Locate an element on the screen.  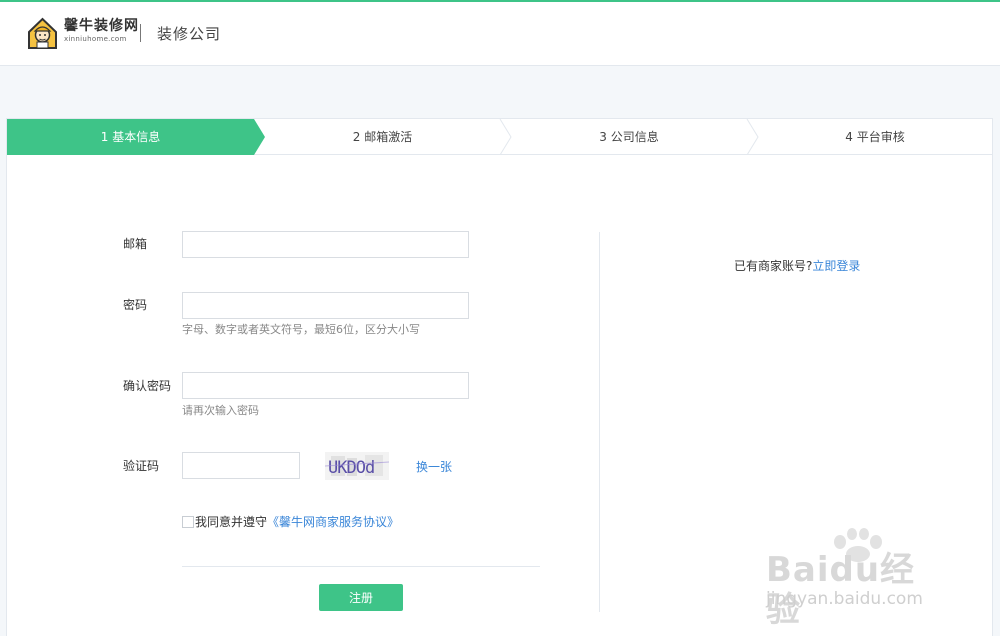
login-tip: 已有商家账号?立即登录 is located at coordinates (797, 266).